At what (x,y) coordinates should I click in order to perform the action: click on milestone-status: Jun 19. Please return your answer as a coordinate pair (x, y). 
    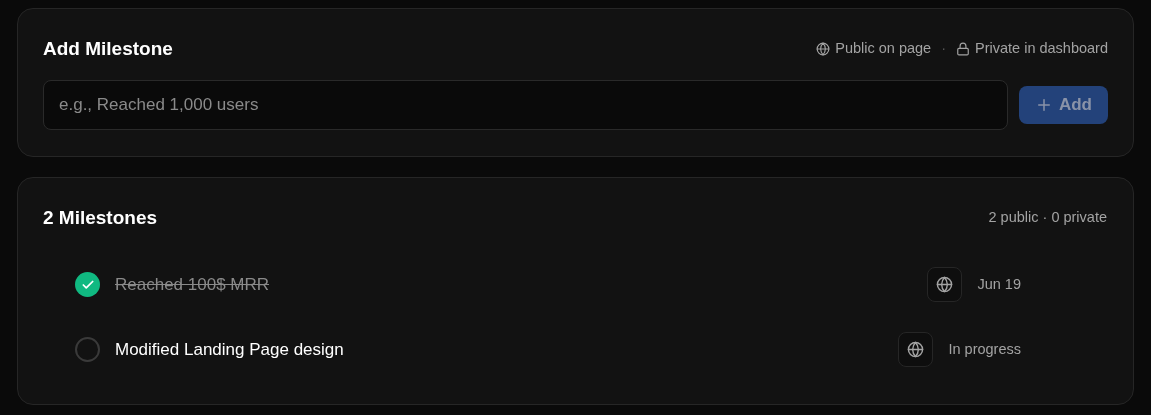
    Looking at the image, I should click on (999, 284).